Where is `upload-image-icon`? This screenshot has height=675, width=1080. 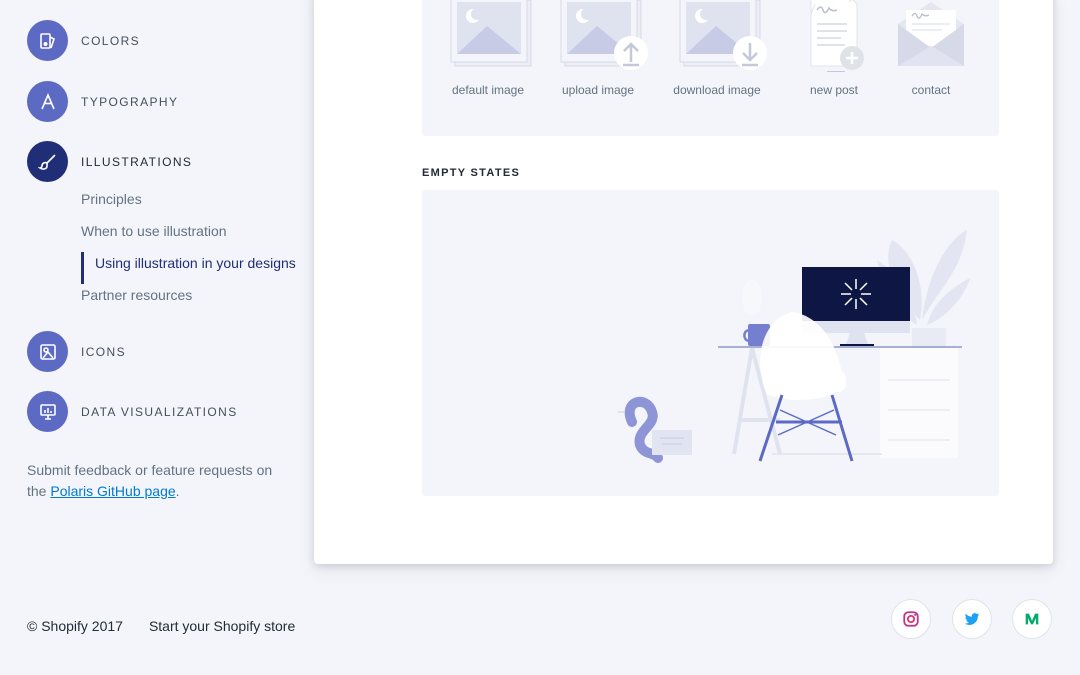
upload-image-icon is located at coordinates (604, 35).